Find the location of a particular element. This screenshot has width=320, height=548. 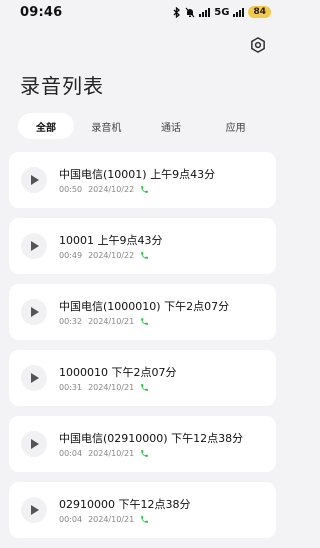

recording-name: 1000010 下午2点07分 is located at coordinates (118, 372).